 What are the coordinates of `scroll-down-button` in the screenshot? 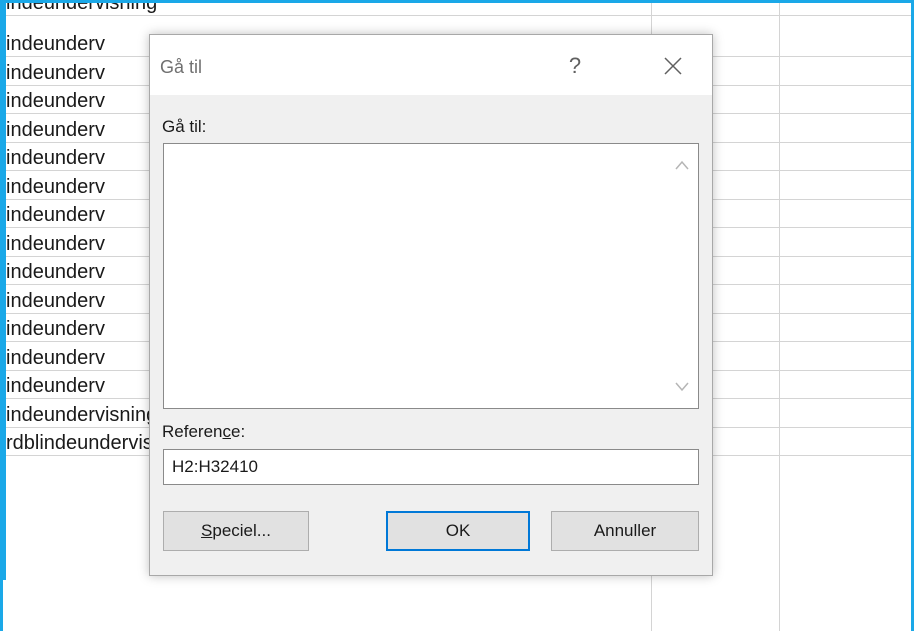 It's located at (682, 388).